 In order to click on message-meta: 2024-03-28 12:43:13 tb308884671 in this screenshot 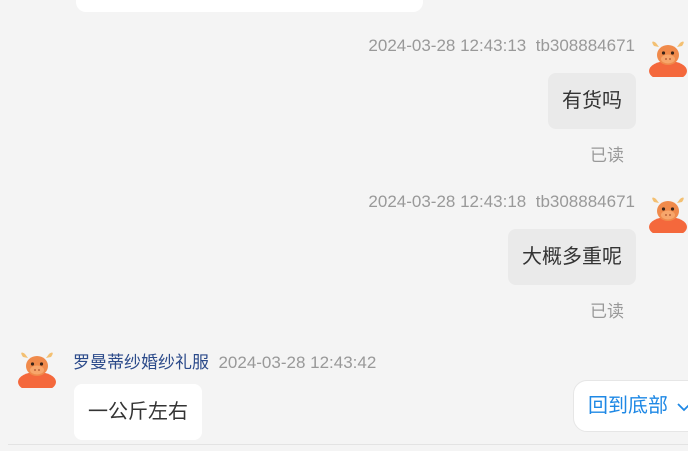, I will do `click(501, 46)`.